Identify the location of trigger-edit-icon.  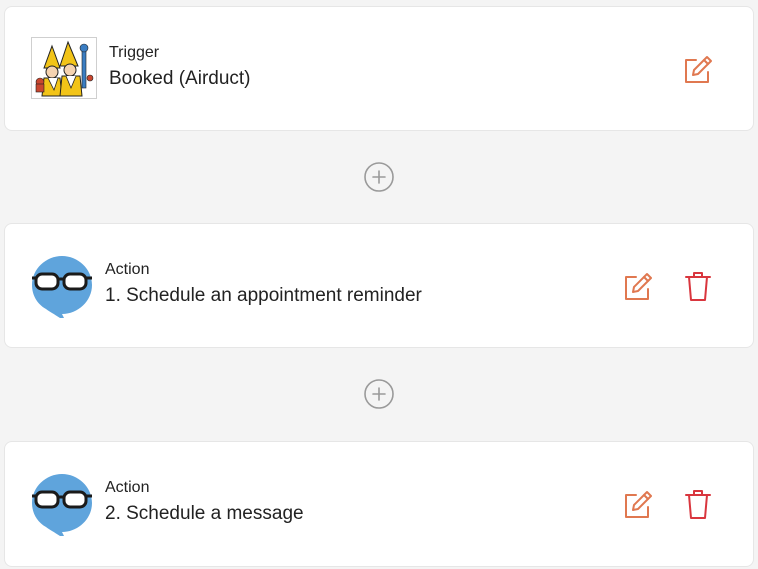
(698, 70).